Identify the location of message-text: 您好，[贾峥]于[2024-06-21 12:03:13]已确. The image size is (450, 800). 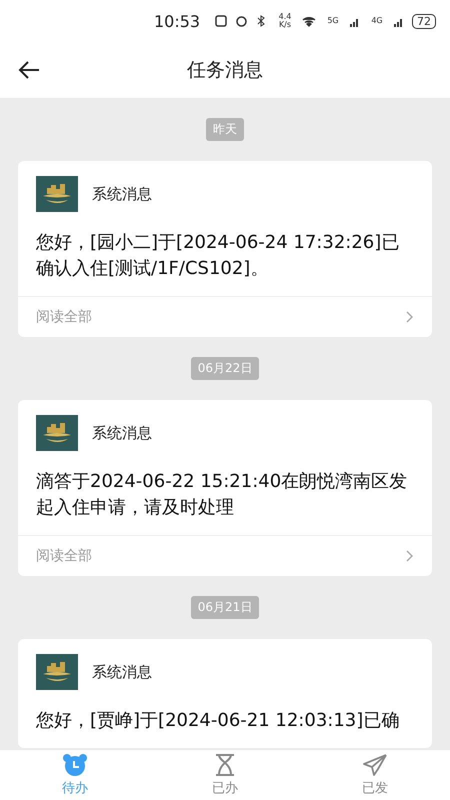
(217, 721).